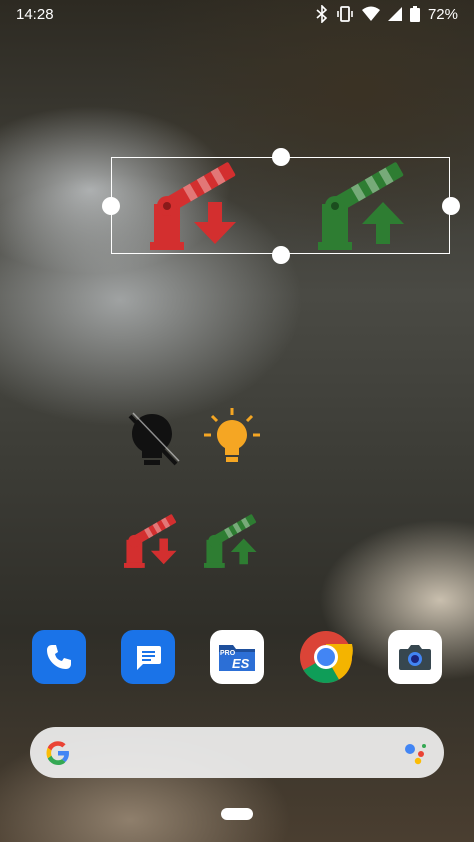  I want to click on messages-icon, so click(149, 658).